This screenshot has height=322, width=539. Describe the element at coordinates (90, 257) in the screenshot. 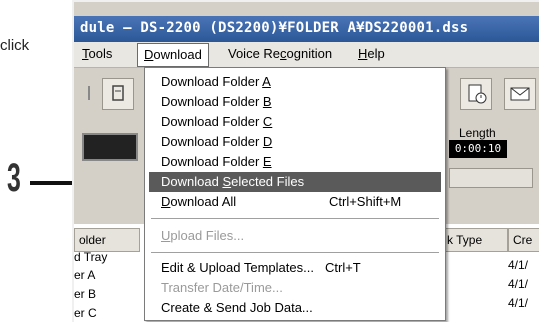

I see `folder-tray: d Tray` at that location.